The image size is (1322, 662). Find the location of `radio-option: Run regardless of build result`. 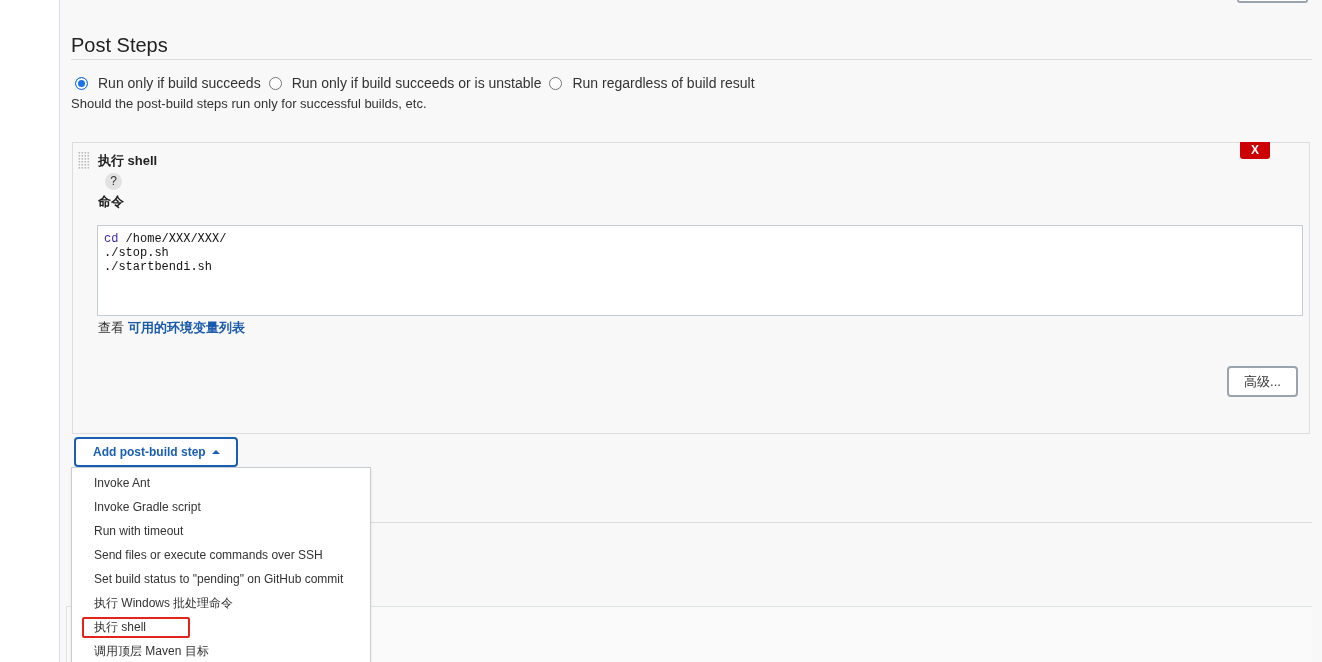

radio-option: Run regardless of build result is located at coordinates (652, 83).